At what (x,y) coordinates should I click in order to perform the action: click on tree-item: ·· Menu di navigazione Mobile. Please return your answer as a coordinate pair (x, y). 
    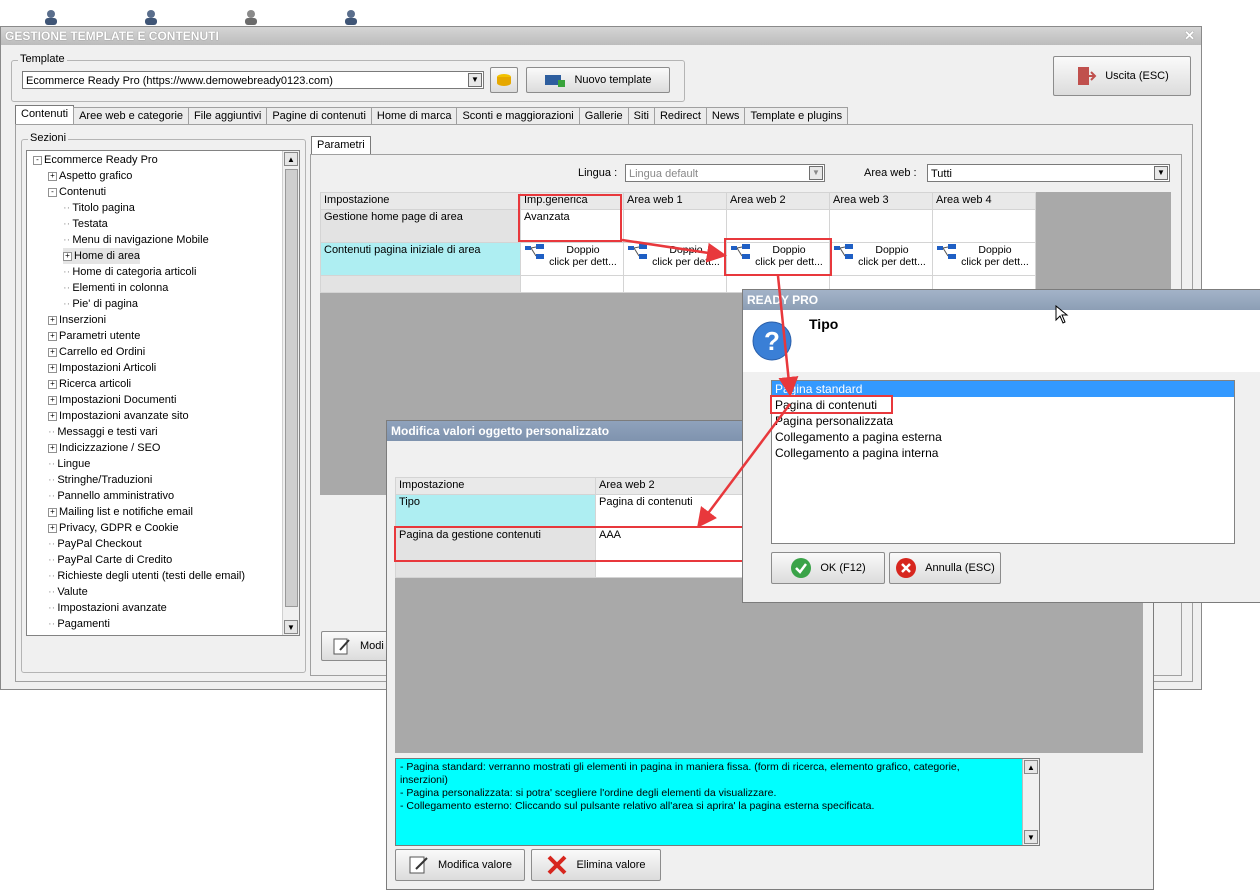
    Looking at the image, I should click on (136, 240).